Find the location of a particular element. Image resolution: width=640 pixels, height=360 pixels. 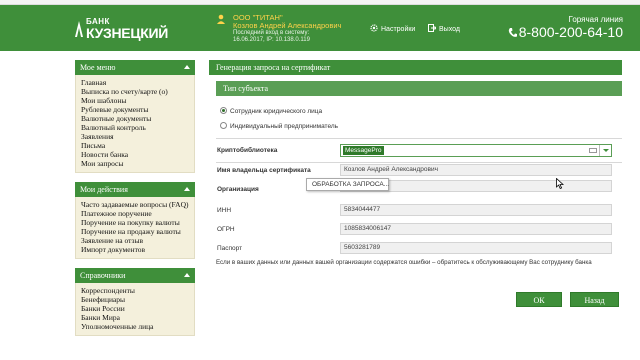

page-title: Генерация запроса на сертификат is located at coordinates (415, 67).